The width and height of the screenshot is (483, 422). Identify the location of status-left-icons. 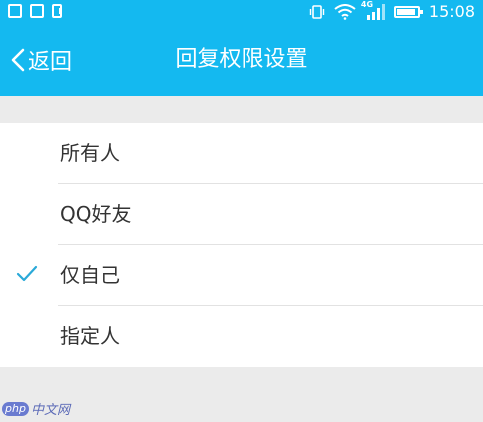
(35, 11).